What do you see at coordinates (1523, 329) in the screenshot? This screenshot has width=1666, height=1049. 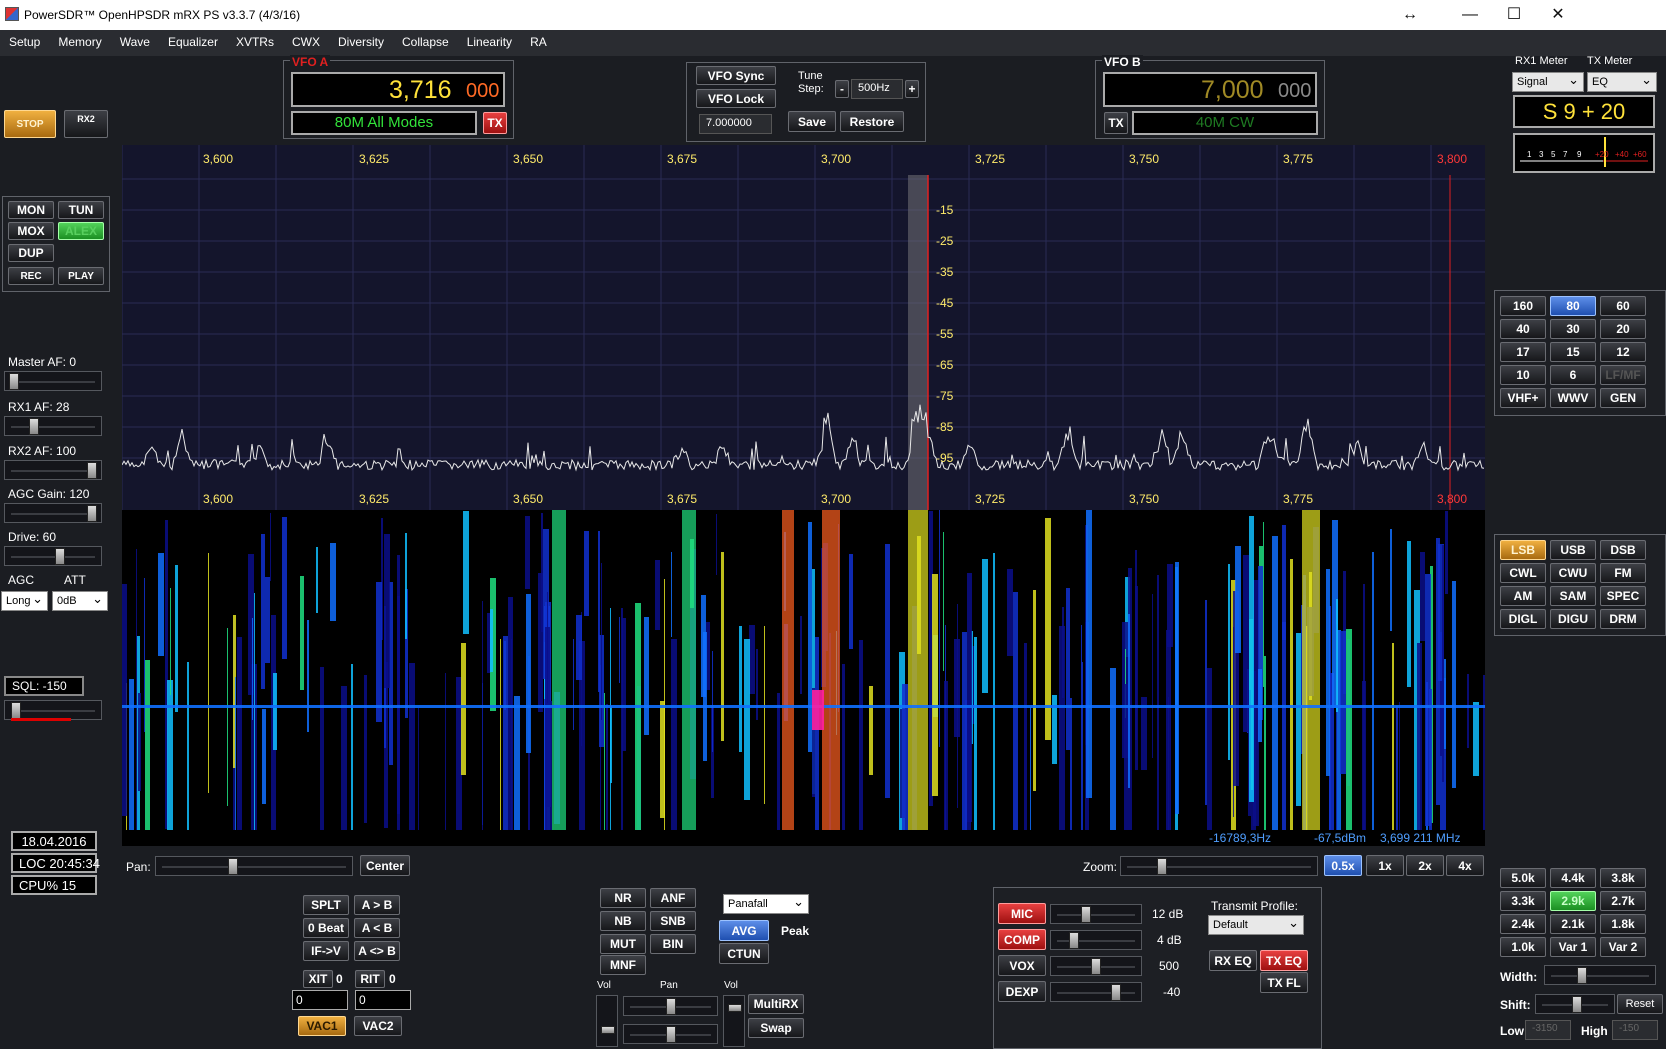 I see `band-button-40: 40` at bounding box center [1523, 329].